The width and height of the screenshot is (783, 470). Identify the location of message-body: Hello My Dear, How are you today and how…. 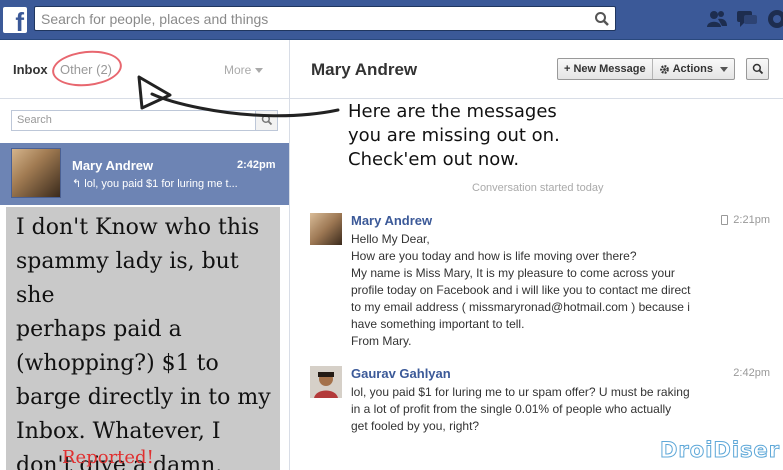
(541, 290).